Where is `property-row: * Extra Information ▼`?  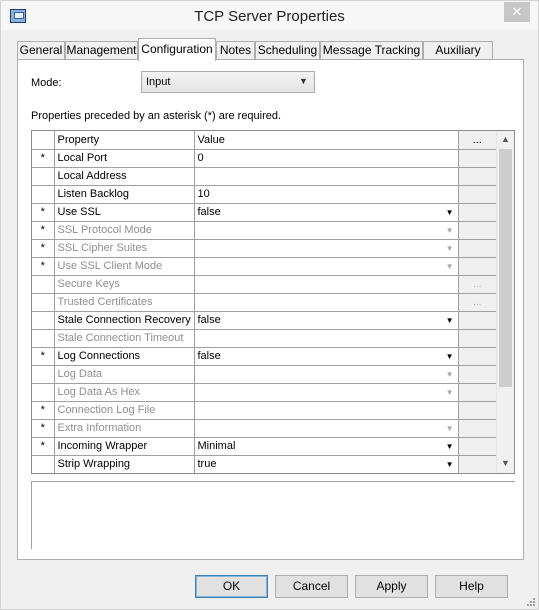
property-row: * Extra Information ▼ is located at coordinates (264, 428).